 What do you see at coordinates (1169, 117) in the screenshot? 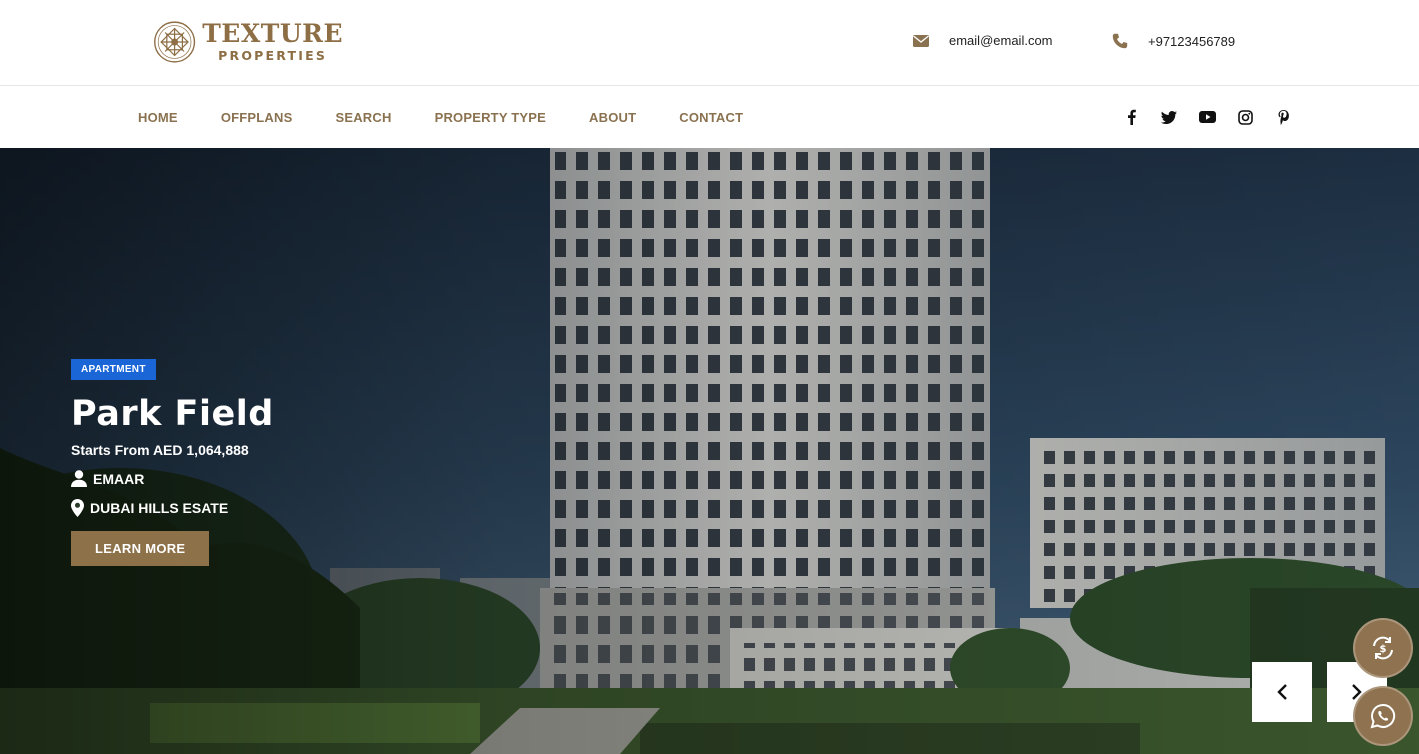
I see `twitter-icon` at bounding box center [1169, 117].